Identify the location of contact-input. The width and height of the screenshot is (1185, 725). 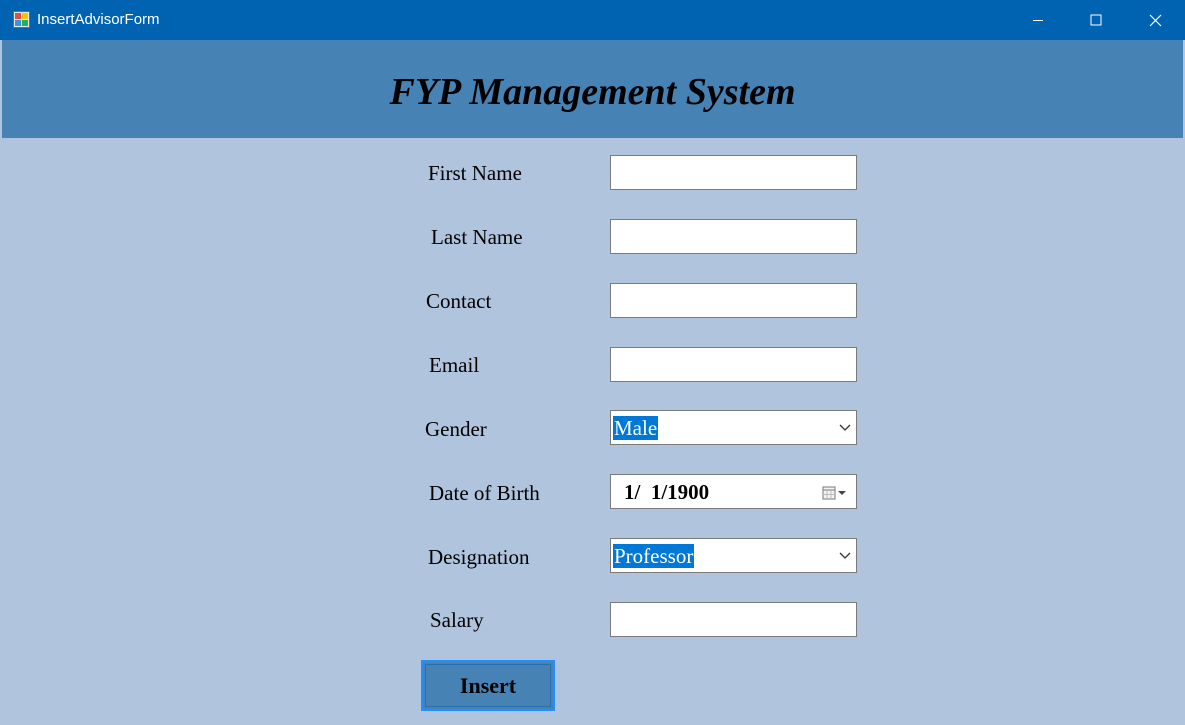
(733, 300).